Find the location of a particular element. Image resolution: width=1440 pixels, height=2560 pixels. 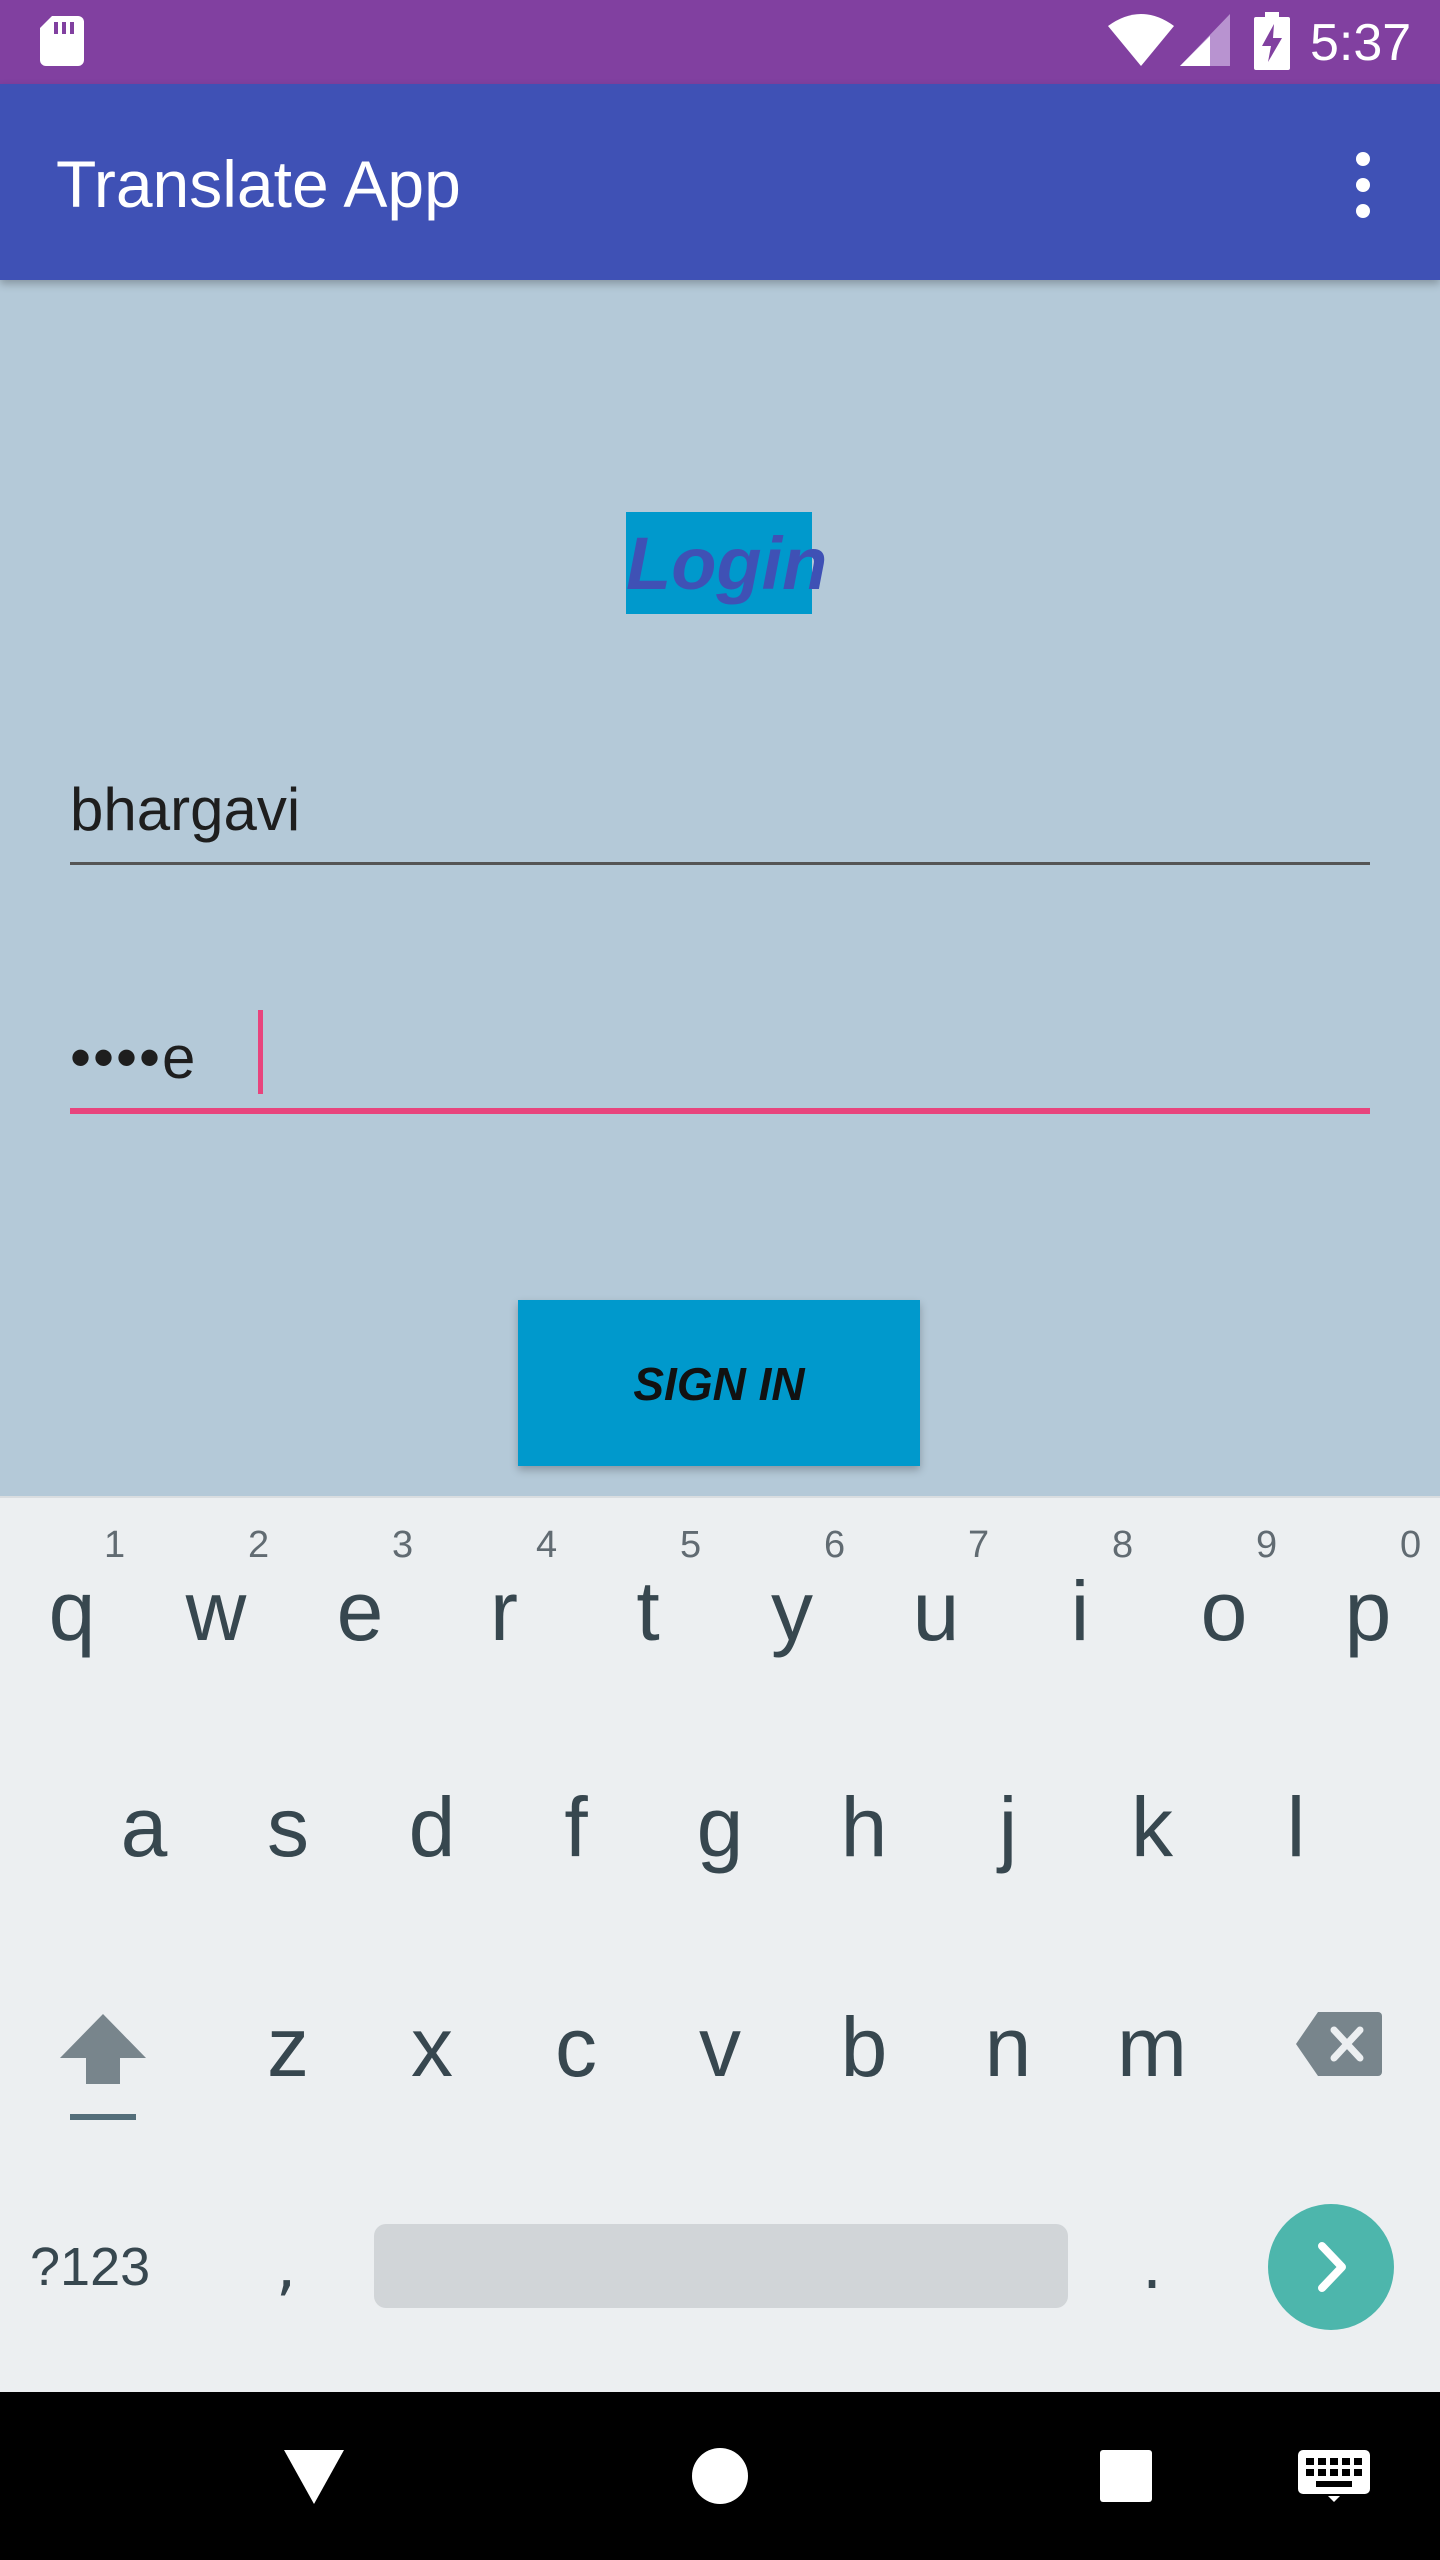

back-icon is located at coordinates (314, 2476).